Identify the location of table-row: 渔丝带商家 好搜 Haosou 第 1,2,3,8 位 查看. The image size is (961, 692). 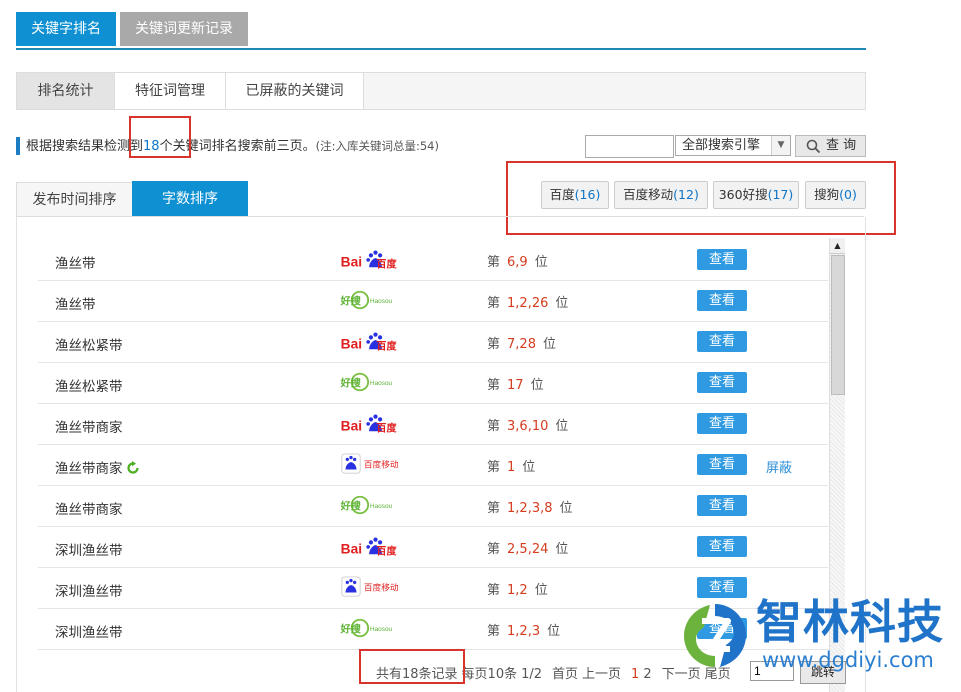
(433, 506).